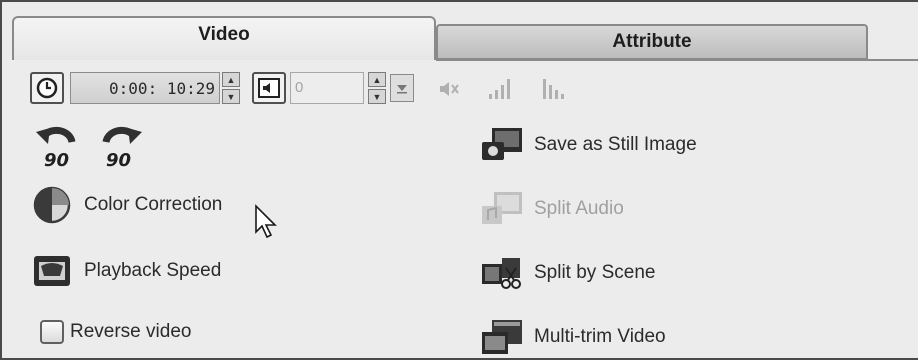  What do you see at coordinates (299, 87) in the screenshot?
I see `volume-value: 0` at bounding box center [299, 87].